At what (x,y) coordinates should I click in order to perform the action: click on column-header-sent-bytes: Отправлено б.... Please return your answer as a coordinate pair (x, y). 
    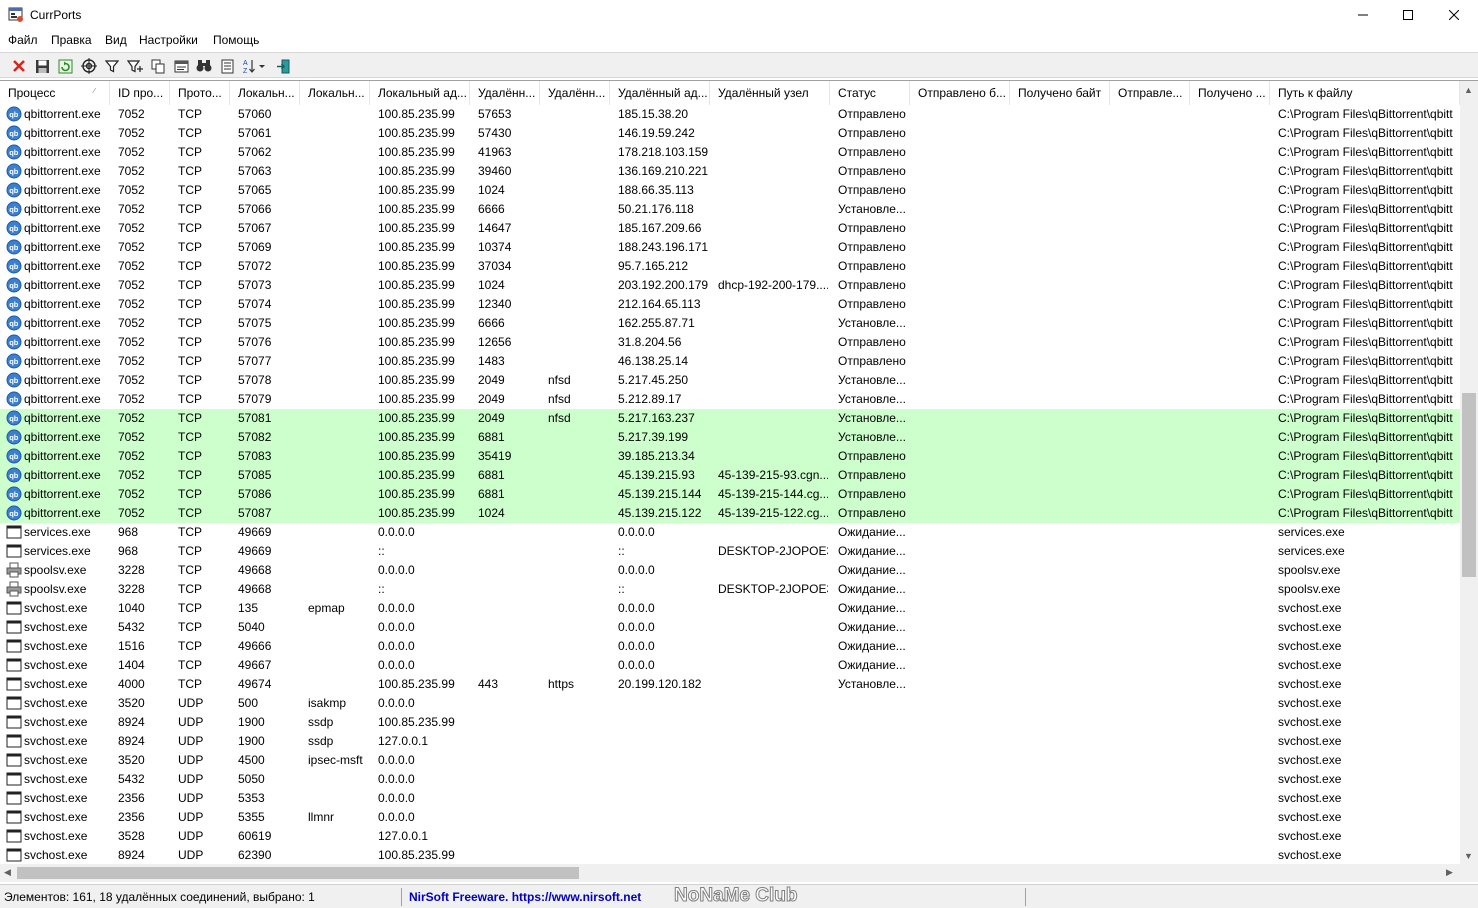
    Looking at the image, I should click on (960, 93).